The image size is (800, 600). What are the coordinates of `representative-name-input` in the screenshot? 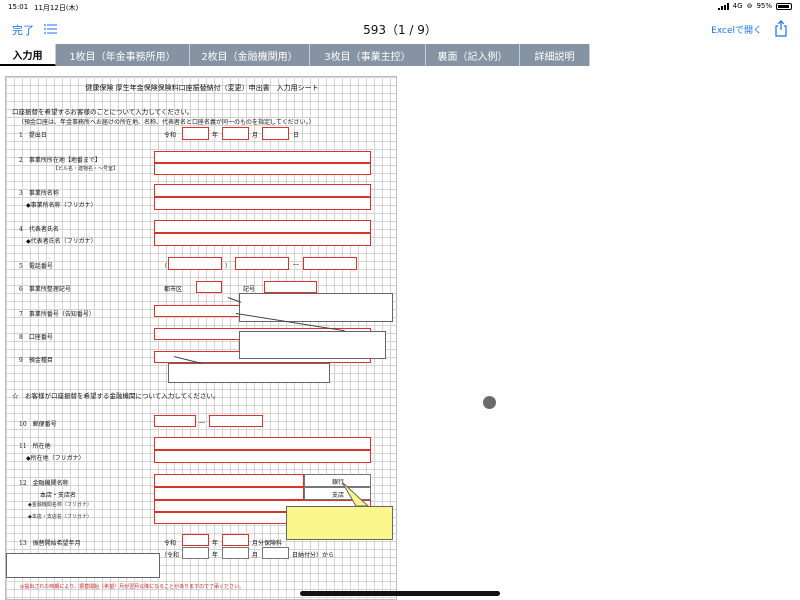 It's located at (262, 226).